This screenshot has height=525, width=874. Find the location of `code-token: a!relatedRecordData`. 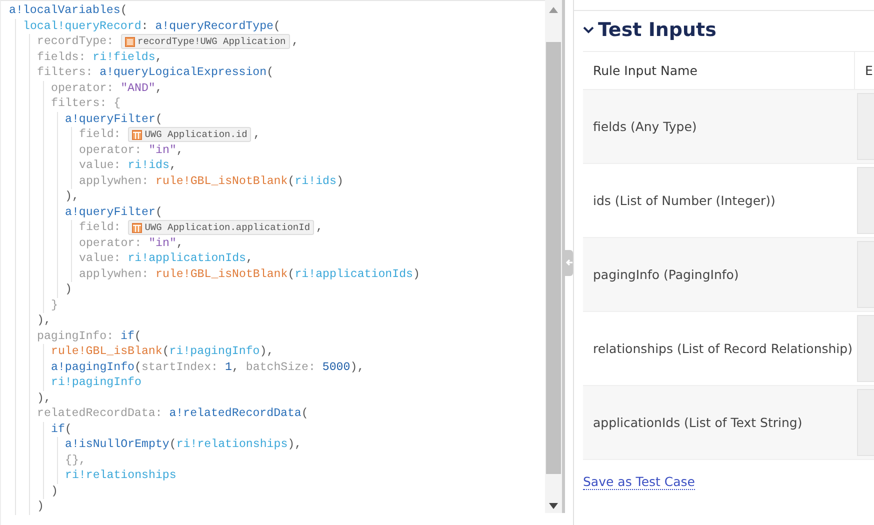

code-token: a!relatedRecordData is located at coordinates (235, 414).